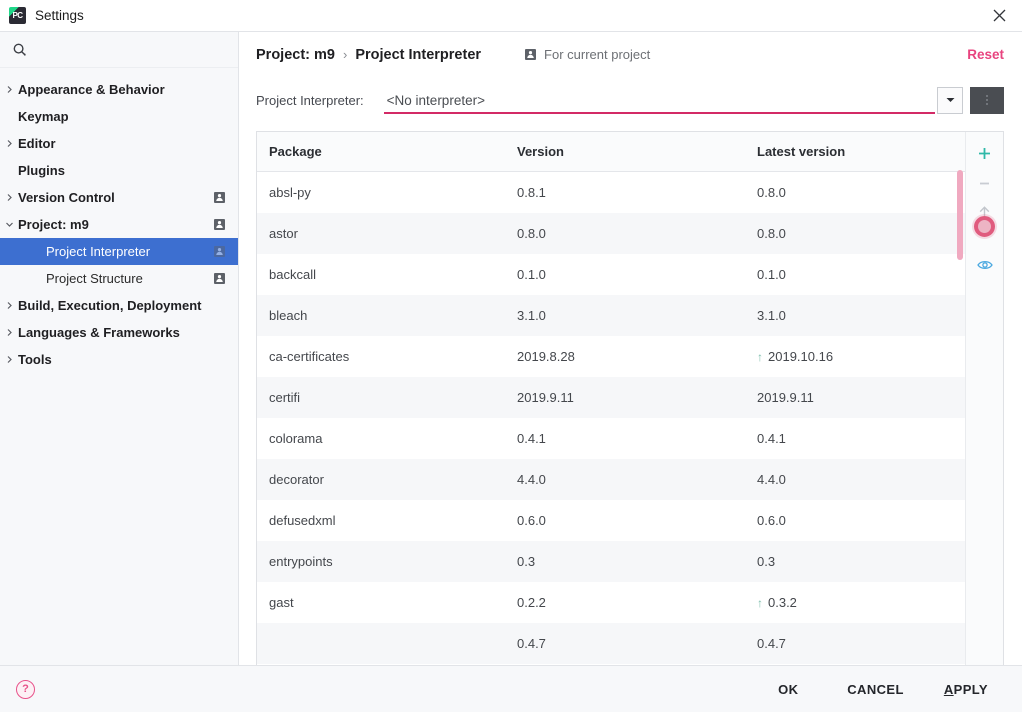 The height and width of the screenshot is (712, 1022). I want to click on interpreter-dropdown-button, so click(950, 100).